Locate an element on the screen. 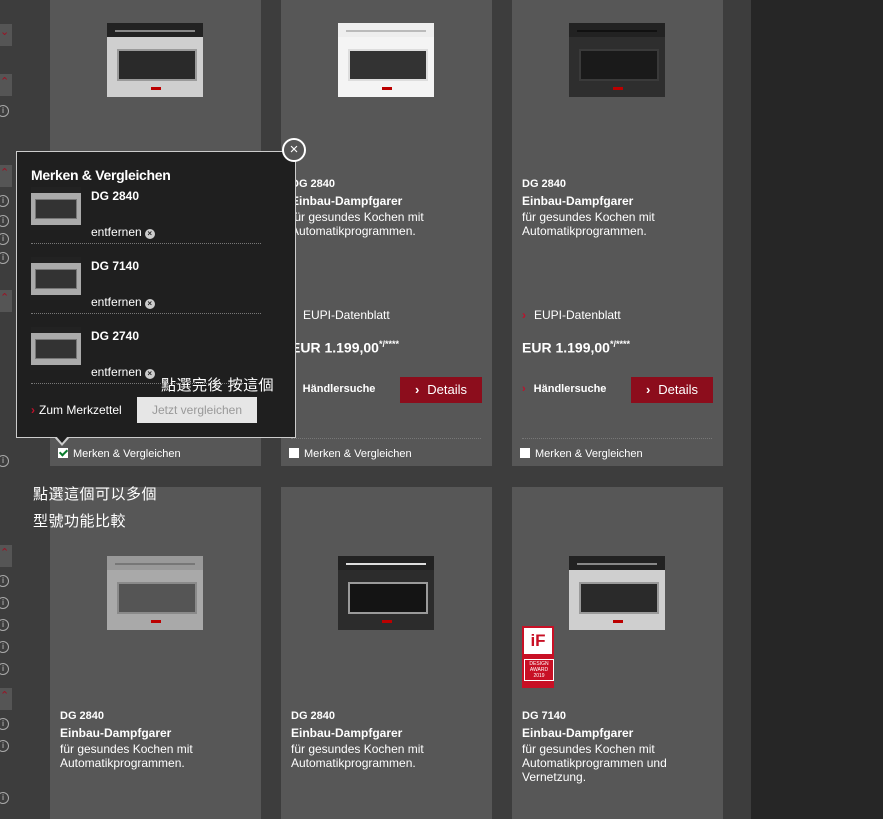 This screenshot has width=883, height=819. popup-item-model: DG 2740 is located at coordinates (115, 336).